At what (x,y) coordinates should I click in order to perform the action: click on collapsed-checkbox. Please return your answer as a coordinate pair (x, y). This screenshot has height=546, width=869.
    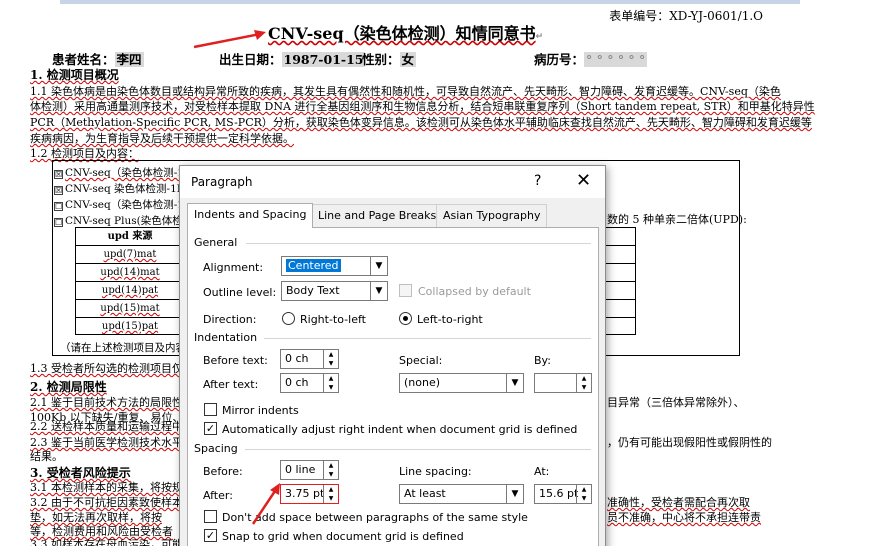
    Looking at the image, I should click on (405, 290).